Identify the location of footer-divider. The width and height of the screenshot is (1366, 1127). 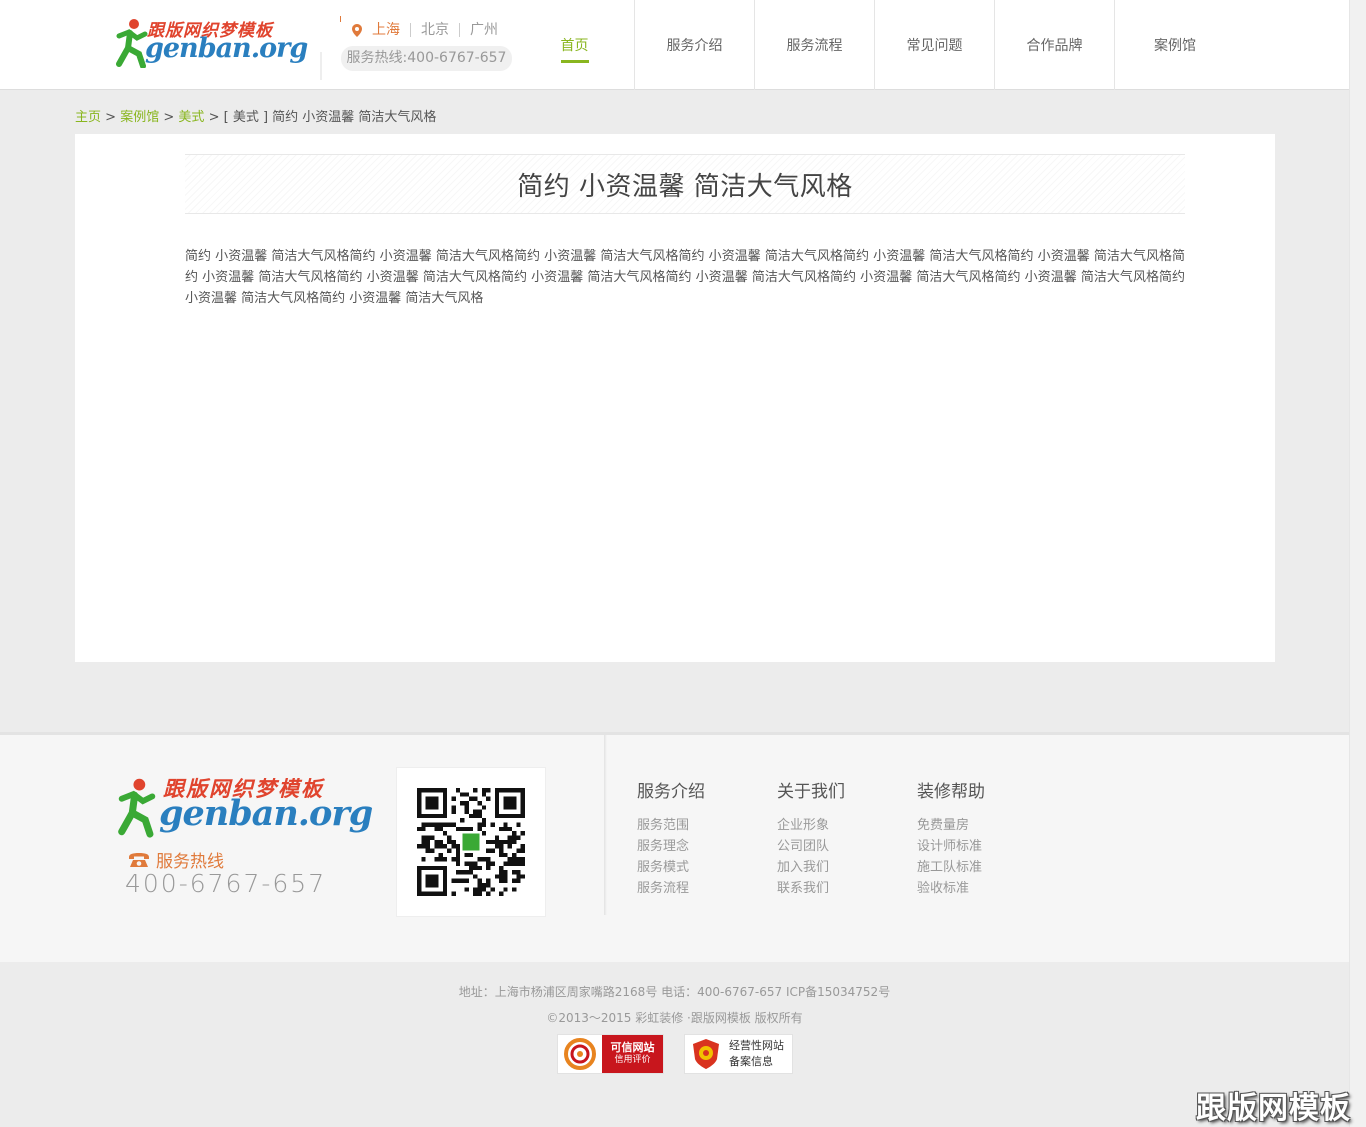
(605, 825).